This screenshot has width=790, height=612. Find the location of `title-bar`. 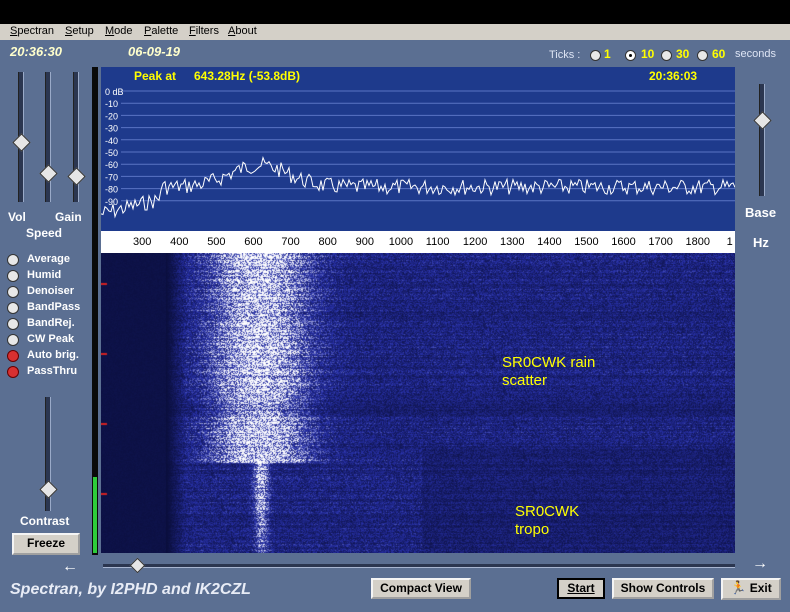

title-bar is located at coordinates (395, 12).